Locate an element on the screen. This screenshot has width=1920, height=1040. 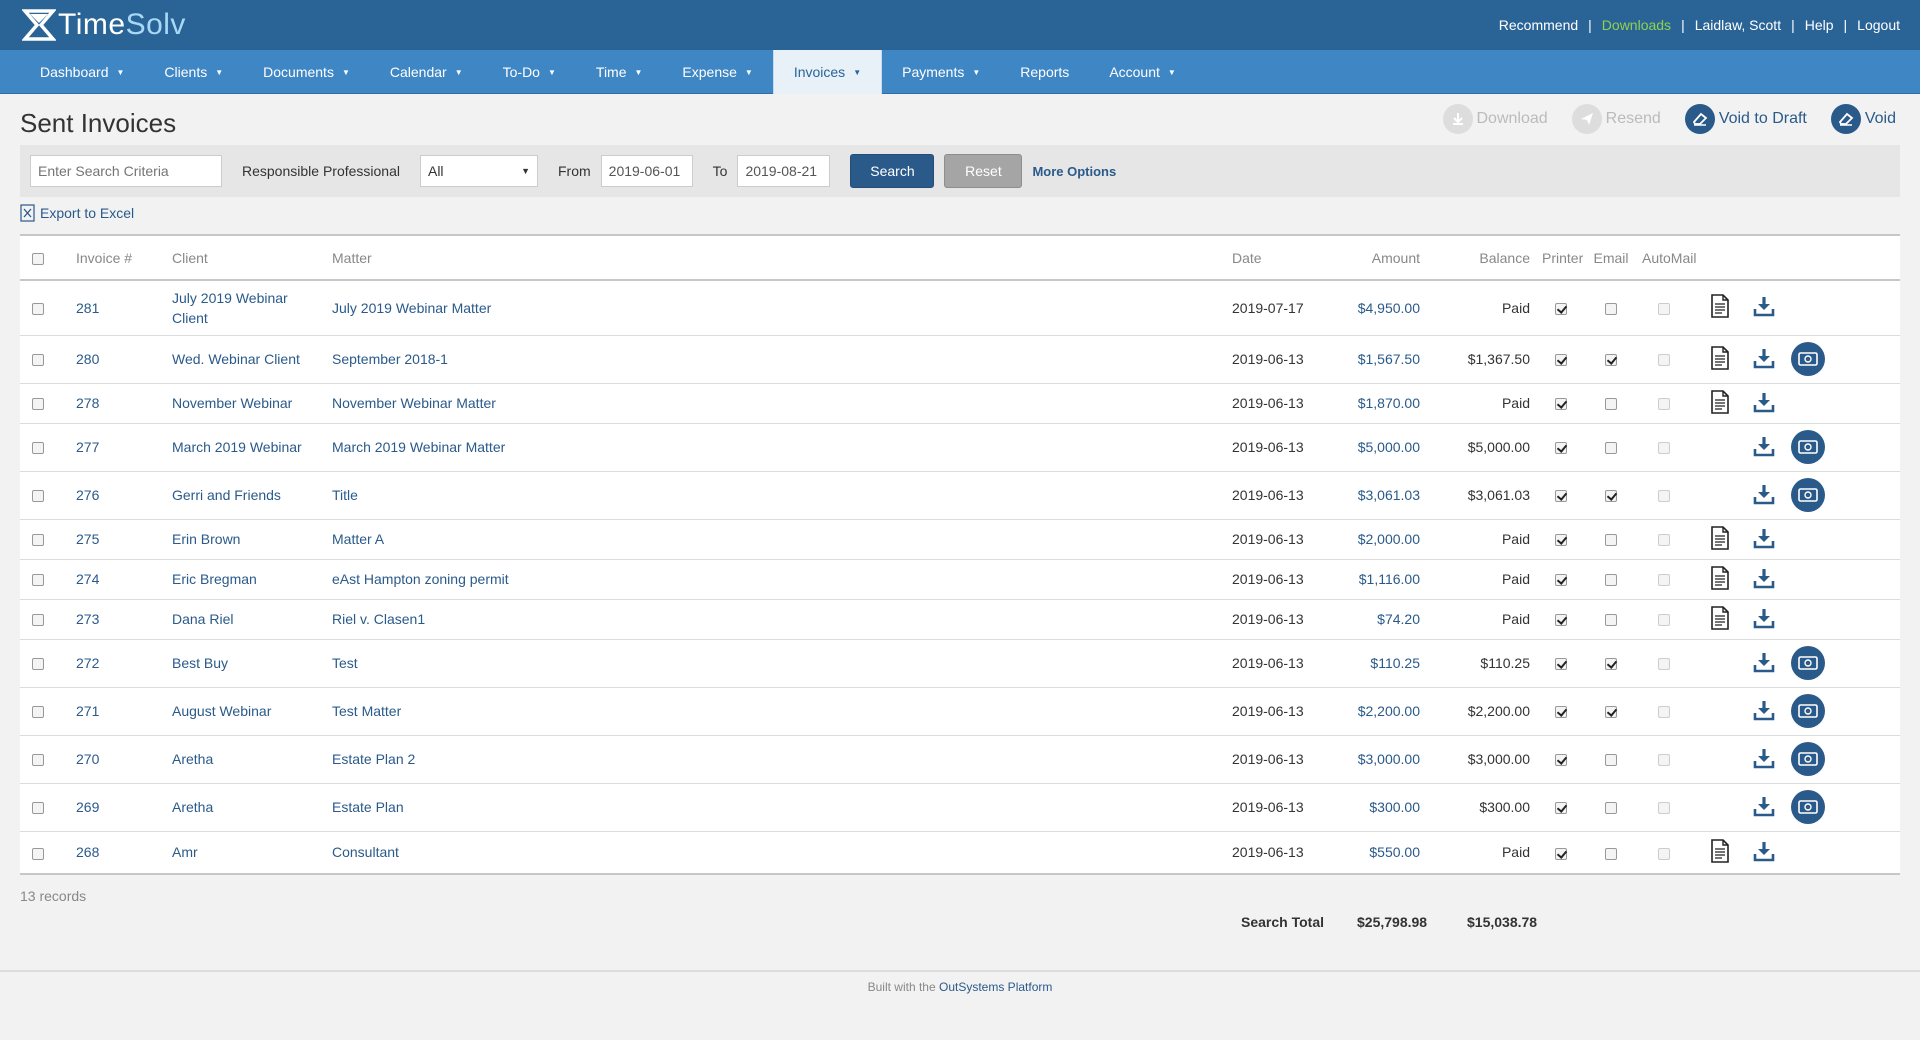
help-link: Help is located at coordinates (1819, 25).